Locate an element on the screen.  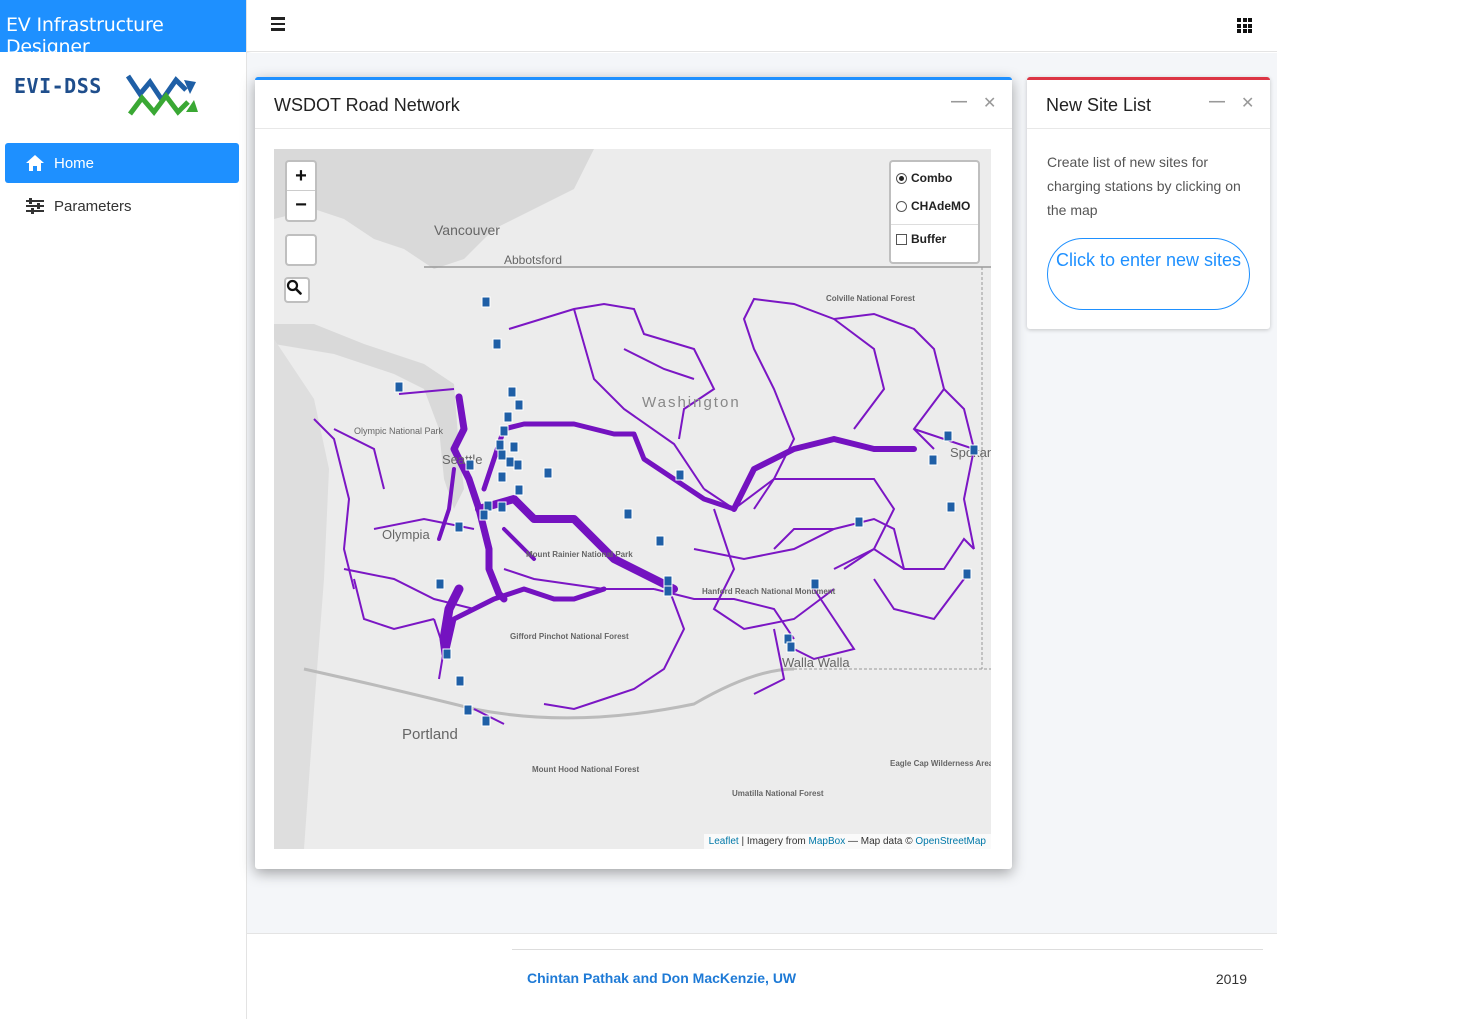
map-label: Gifford Pinchot National Forest is located at coordinates (569, 636).